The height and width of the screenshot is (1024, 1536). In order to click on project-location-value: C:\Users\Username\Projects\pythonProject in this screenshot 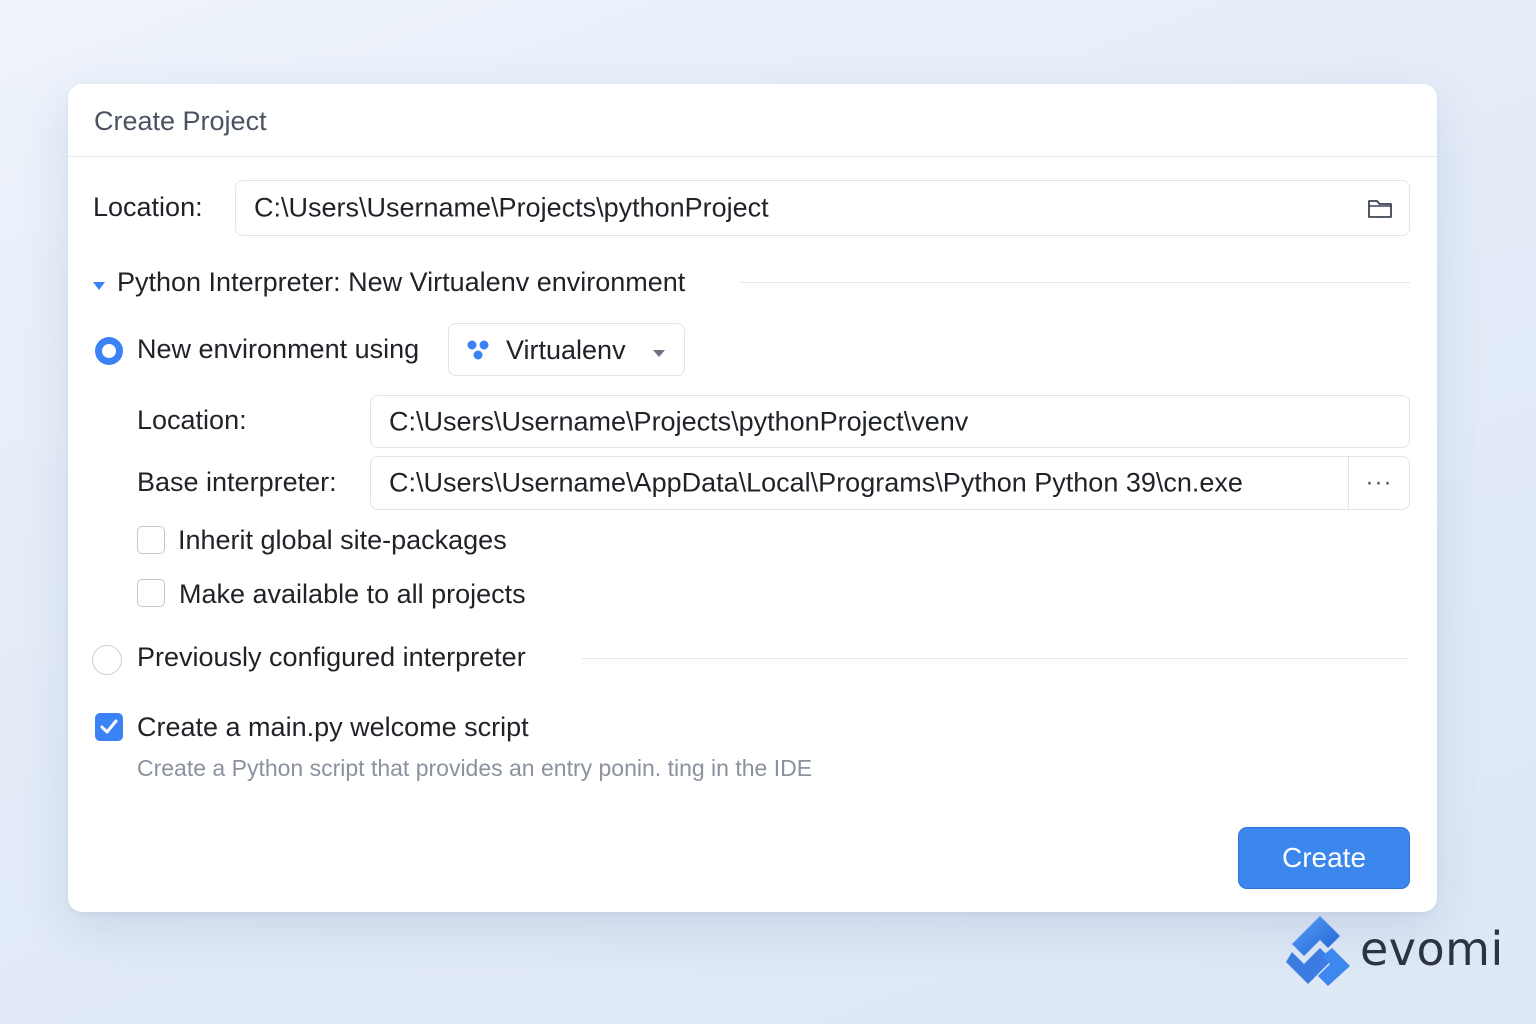, I will do `click(511, 207)`.